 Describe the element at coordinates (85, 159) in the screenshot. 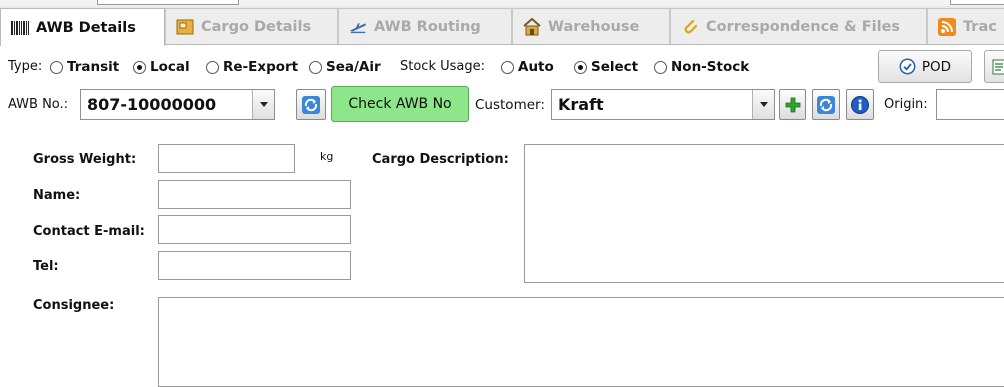

I see `gross-weight-label: Gross Weight:` at that location.